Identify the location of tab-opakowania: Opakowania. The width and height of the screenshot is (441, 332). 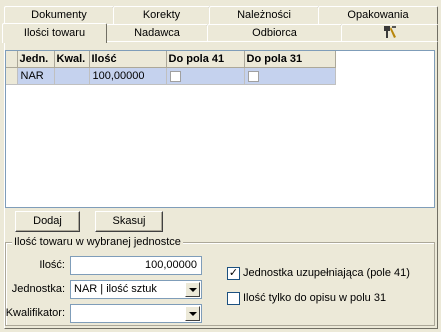
(378, 15).